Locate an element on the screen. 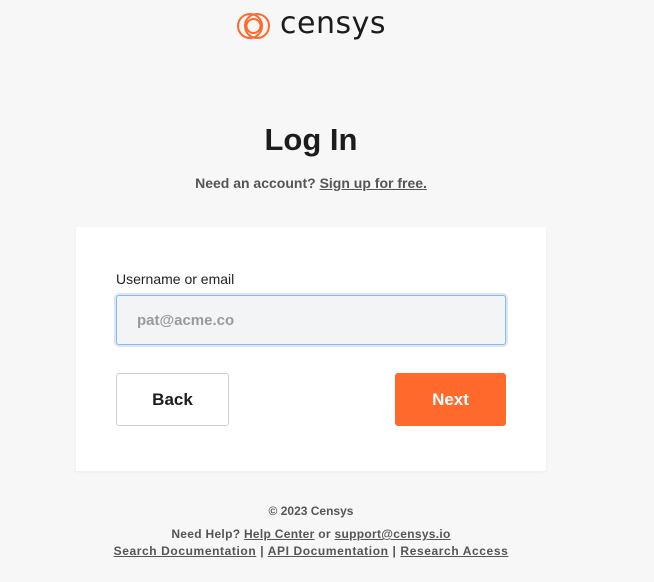  support-email-link: support@censys.io is located at coordinates (393, 534).